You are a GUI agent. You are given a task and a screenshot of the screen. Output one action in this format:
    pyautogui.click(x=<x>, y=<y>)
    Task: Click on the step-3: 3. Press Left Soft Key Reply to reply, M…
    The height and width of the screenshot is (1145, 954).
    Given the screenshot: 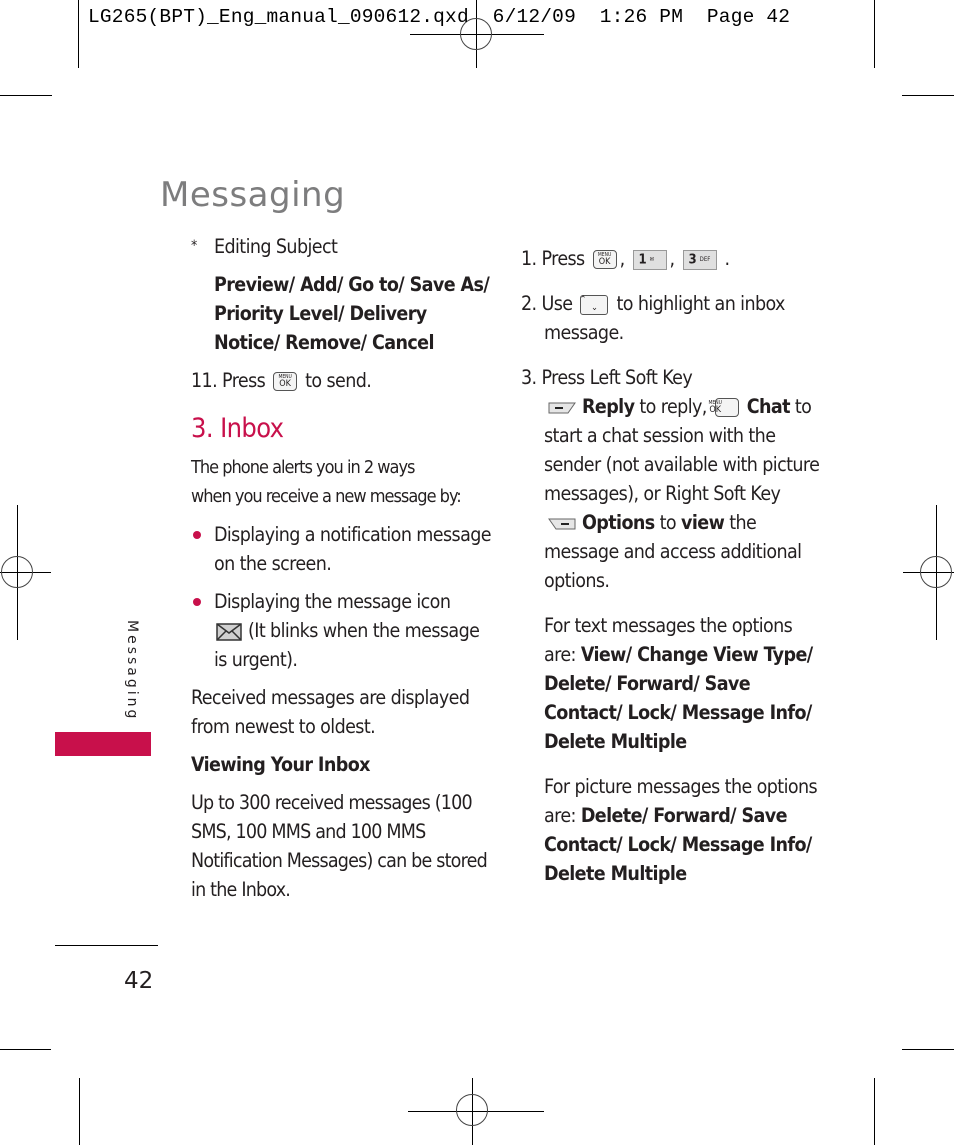 What is the action you would take?
    pyautogui.click(x=671, y=479)
    